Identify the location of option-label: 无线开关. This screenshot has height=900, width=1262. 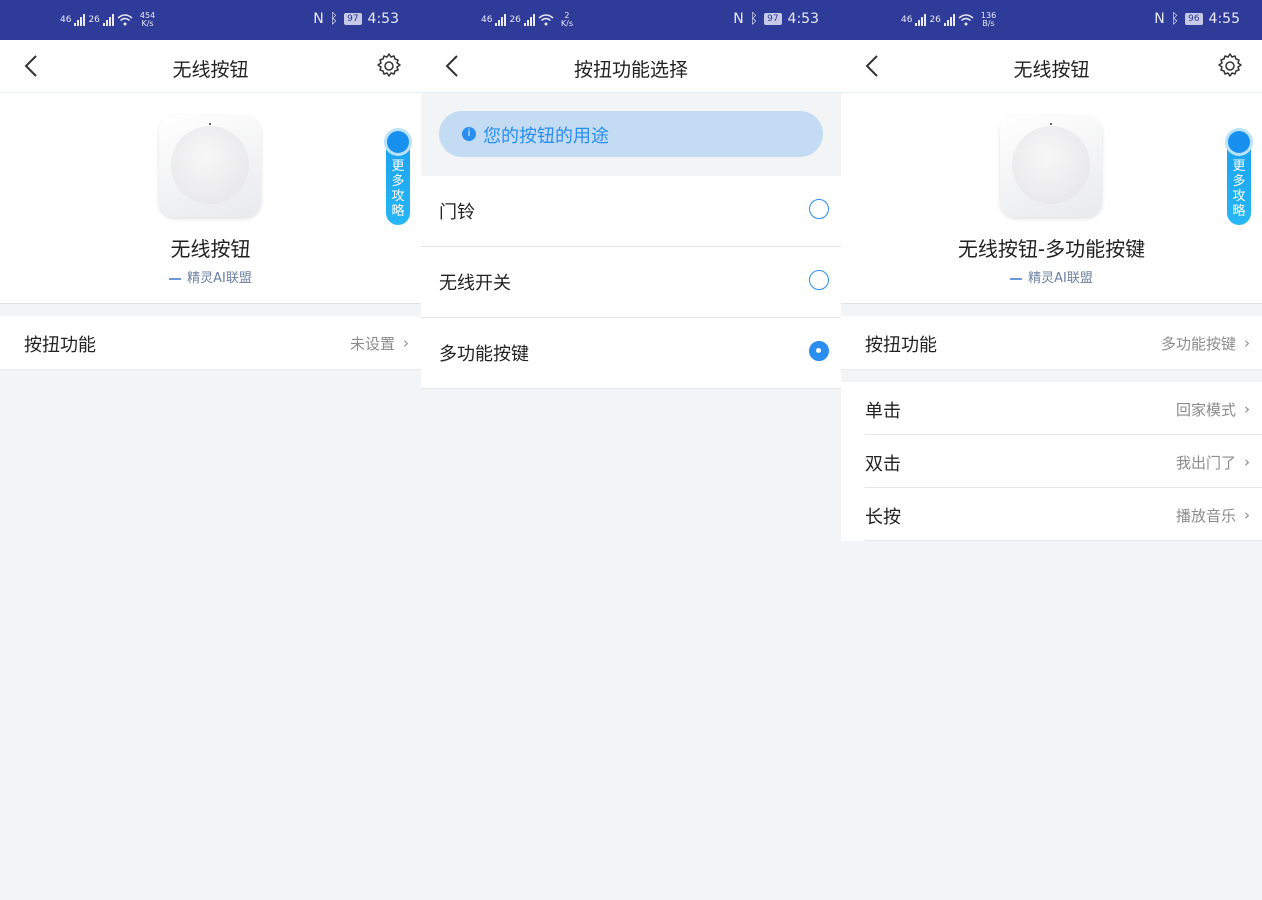
(475, 283).